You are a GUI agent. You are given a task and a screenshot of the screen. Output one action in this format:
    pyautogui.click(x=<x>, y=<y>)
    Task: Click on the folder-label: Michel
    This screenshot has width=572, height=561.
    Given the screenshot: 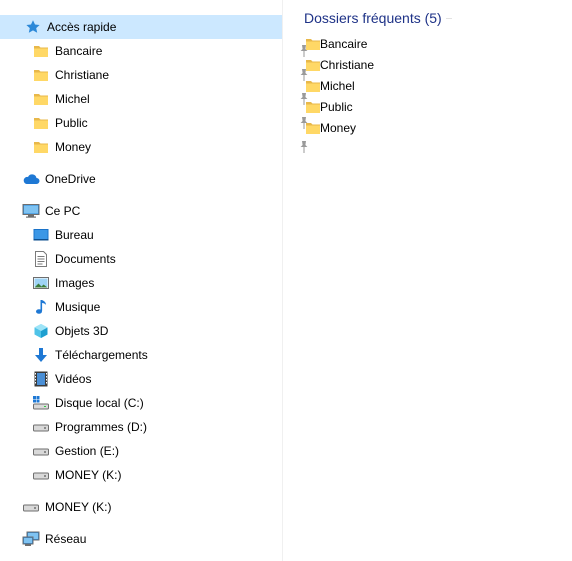 What is the action you would take?
    pyautogui.click(x=337, y=85)
    